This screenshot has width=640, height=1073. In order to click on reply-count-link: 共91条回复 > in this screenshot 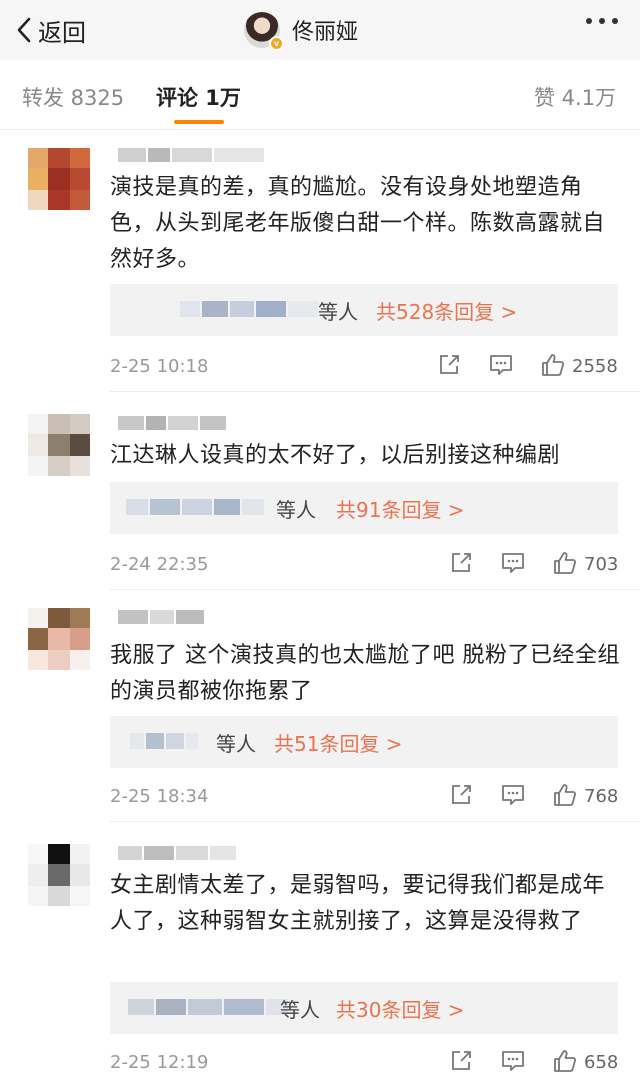, I will do `click(400, 508)`.